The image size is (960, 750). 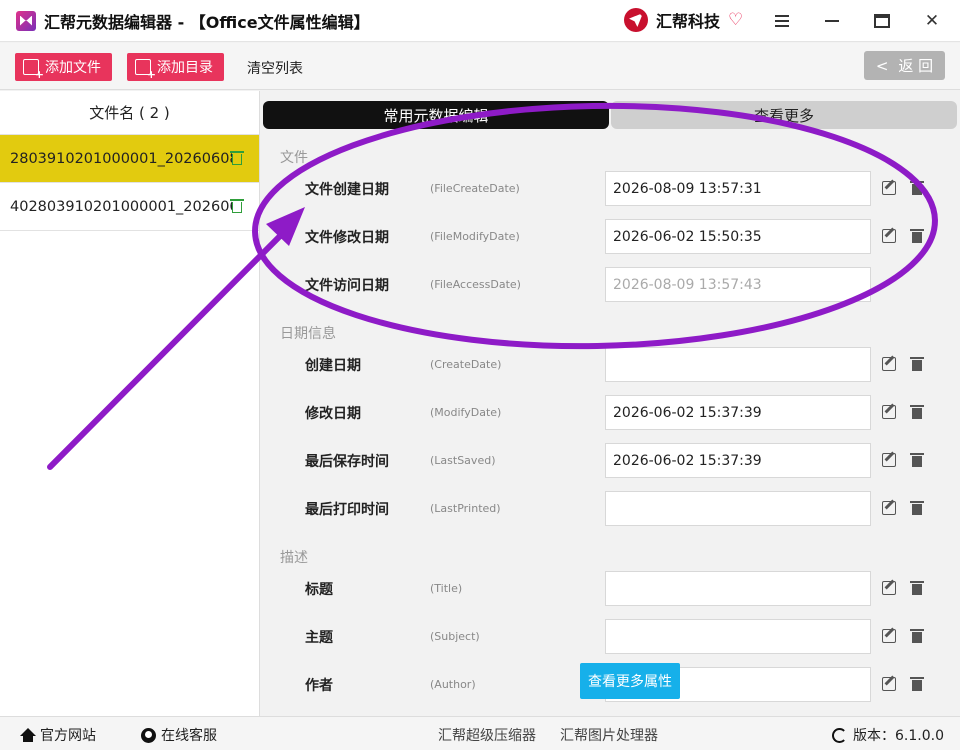 I want to click on close-icon: ✕, so click(x=932, y=21).